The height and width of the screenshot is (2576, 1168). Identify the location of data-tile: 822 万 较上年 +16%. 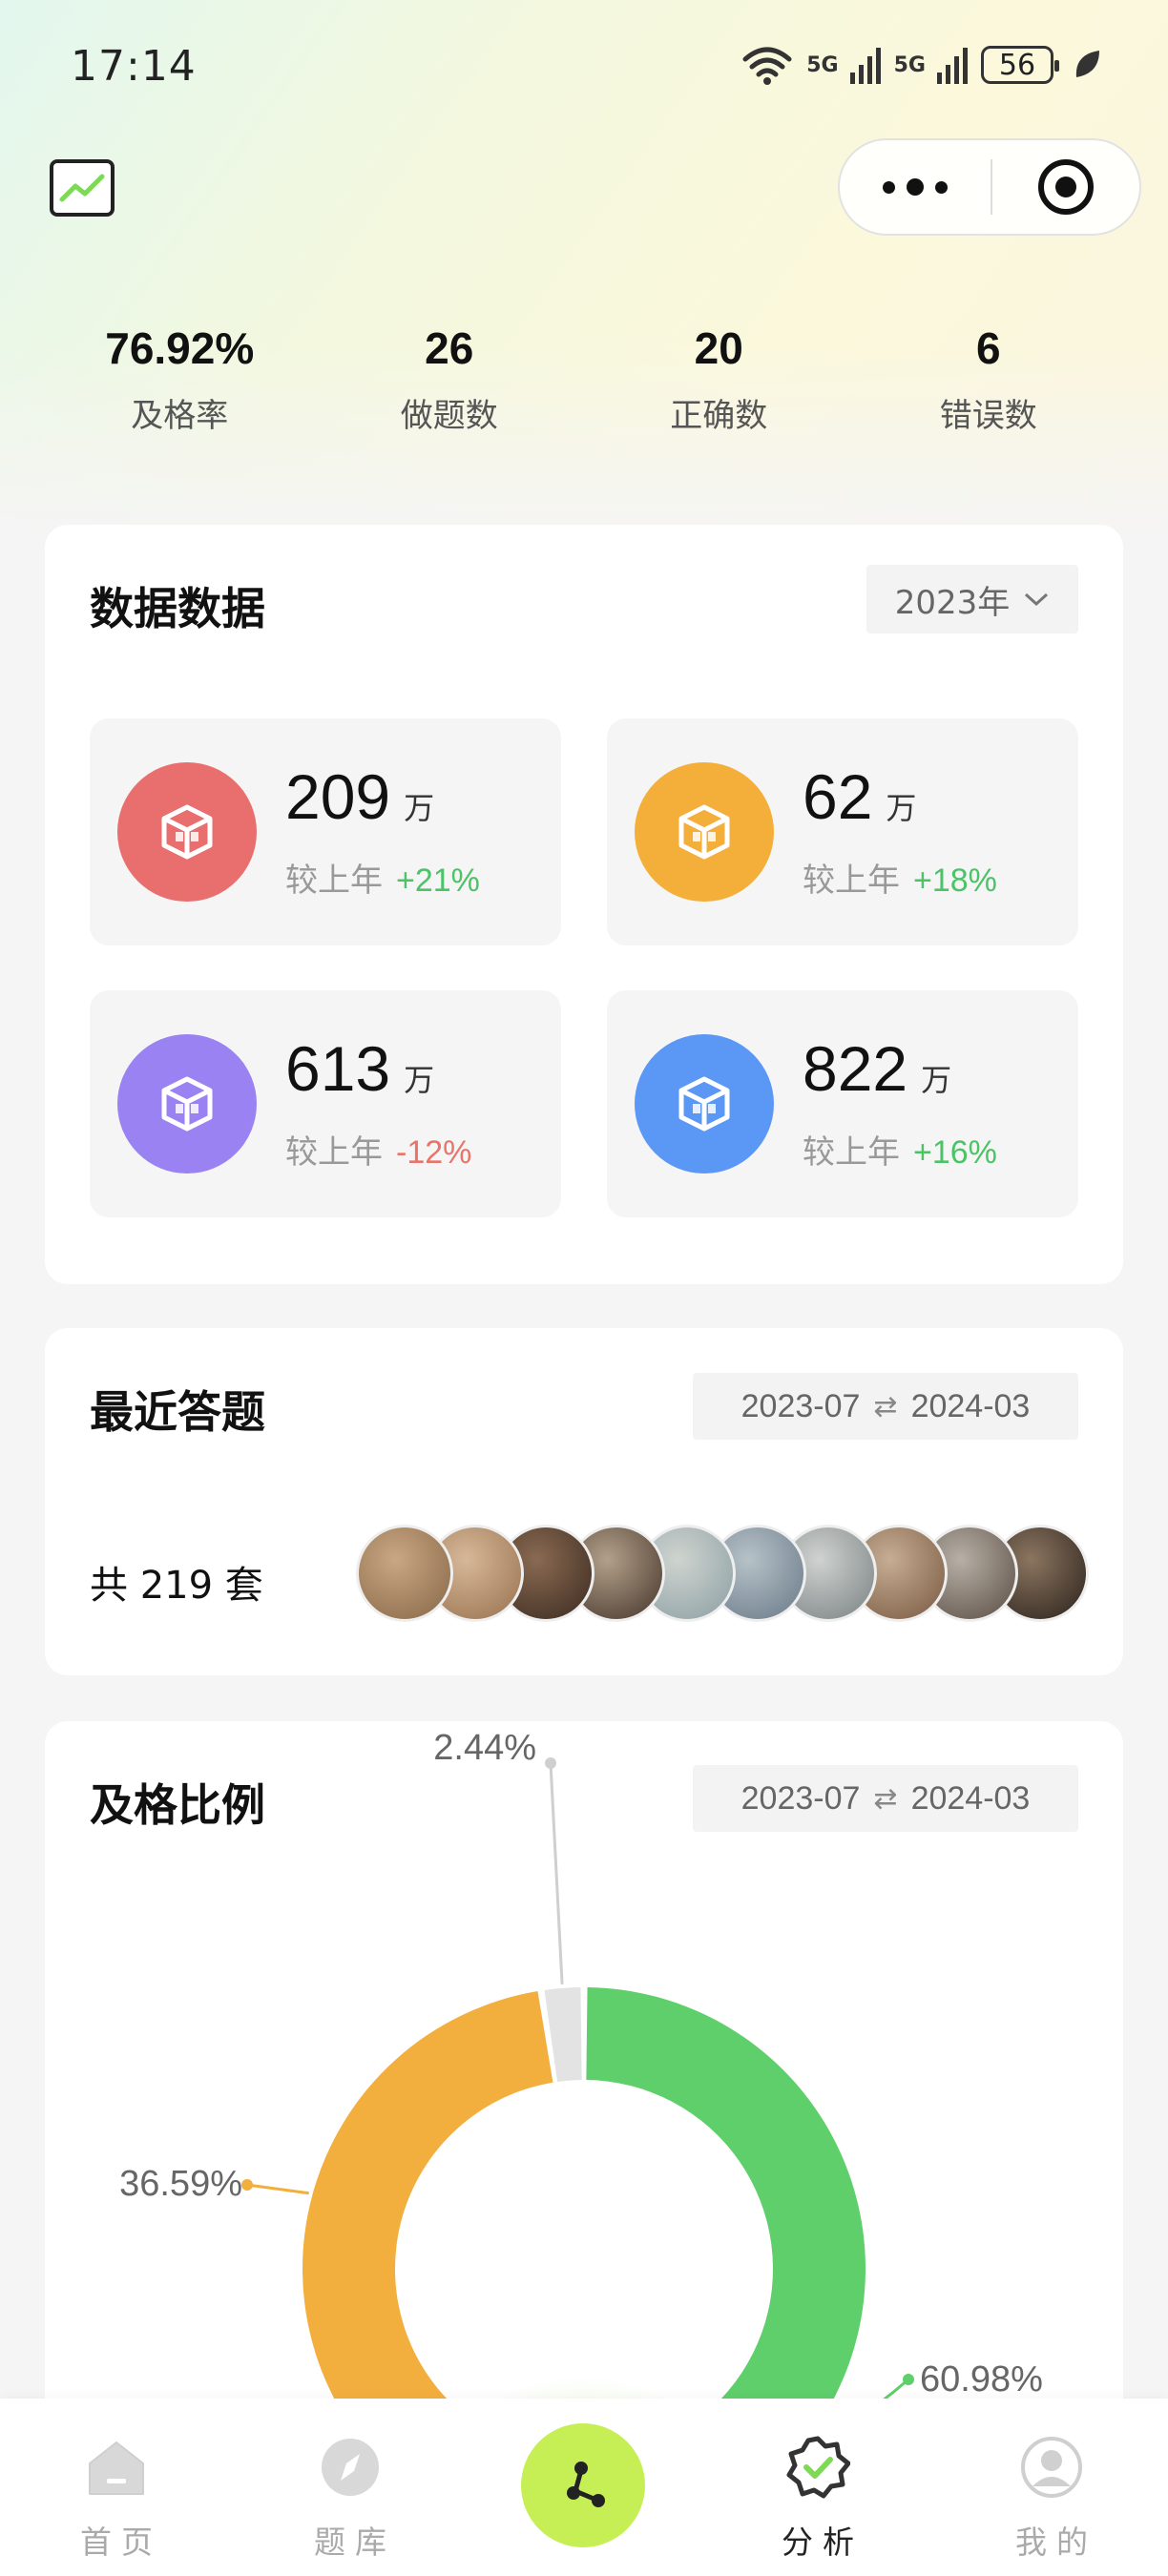
(842, 1103).